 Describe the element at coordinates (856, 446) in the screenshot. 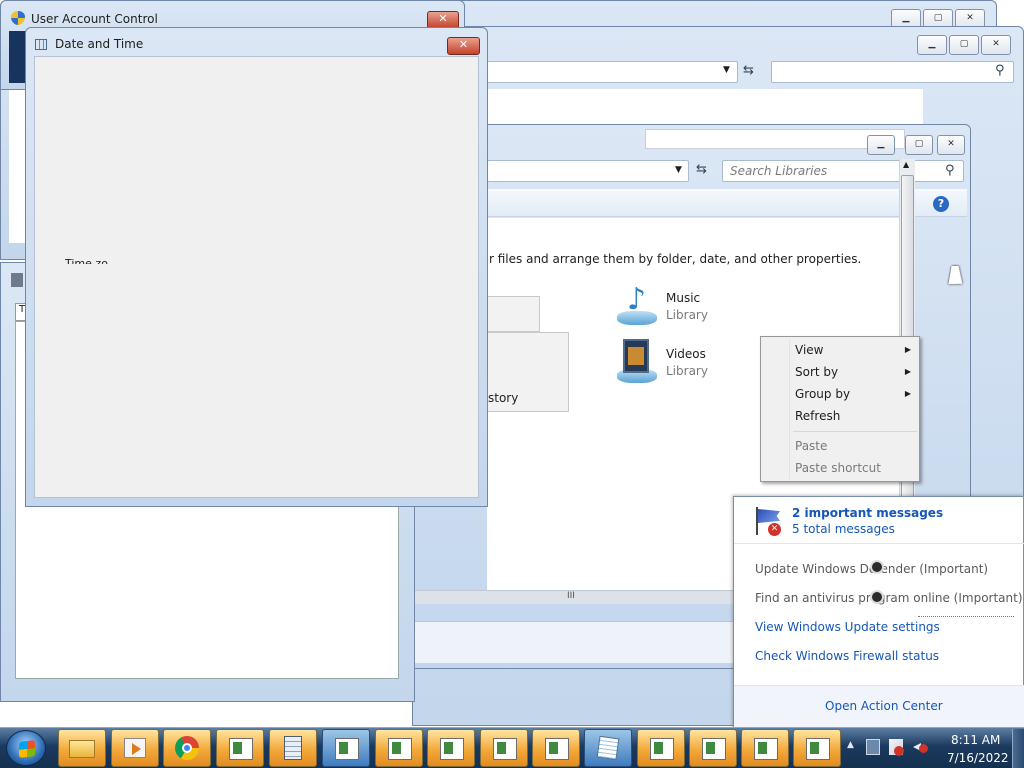

I see `context-menu-paste: Paste` at that location.